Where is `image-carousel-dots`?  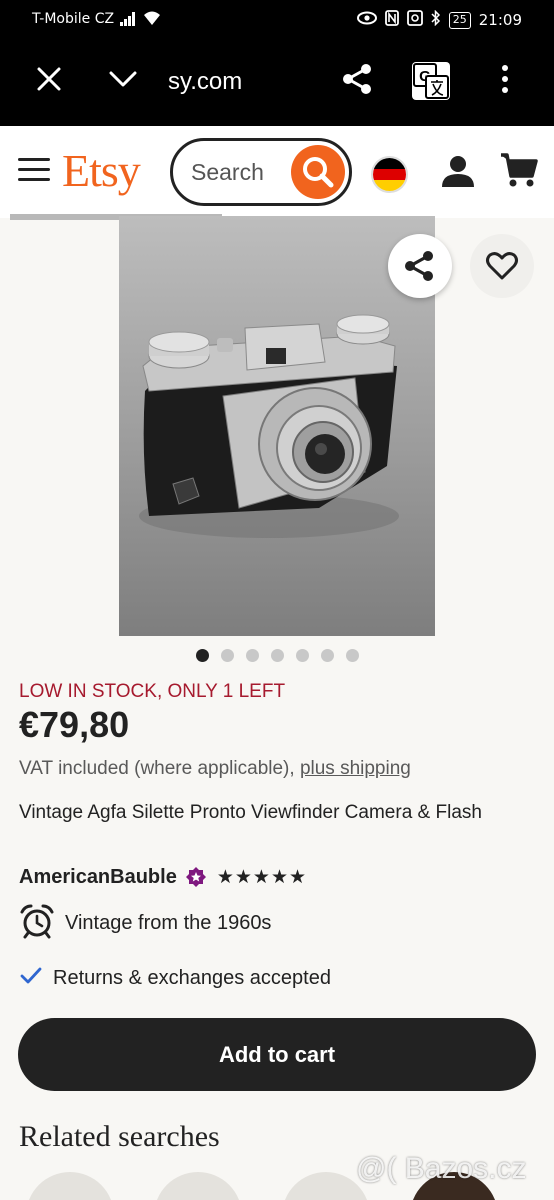
image-carousel-dots is located at coordinates (277, 655).